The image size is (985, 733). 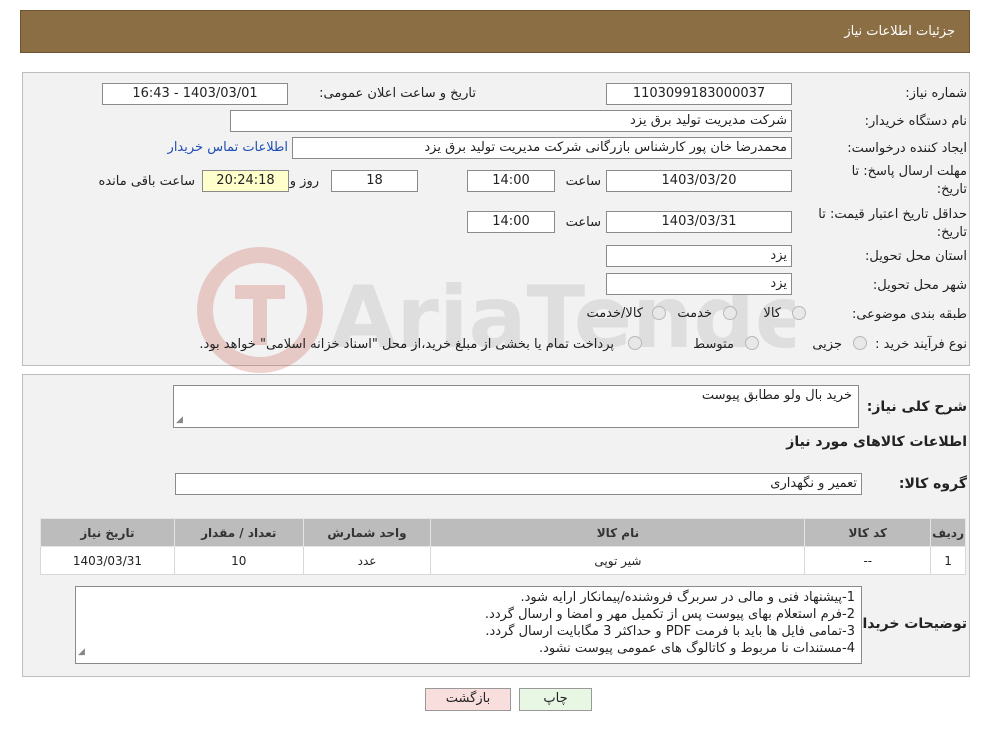 What do you see at coordinates (511, 121) in the screenshot?
I see `buyer-org-field: شرکت مدیریت تولید برق یزد` at bounding box center [511, 121].